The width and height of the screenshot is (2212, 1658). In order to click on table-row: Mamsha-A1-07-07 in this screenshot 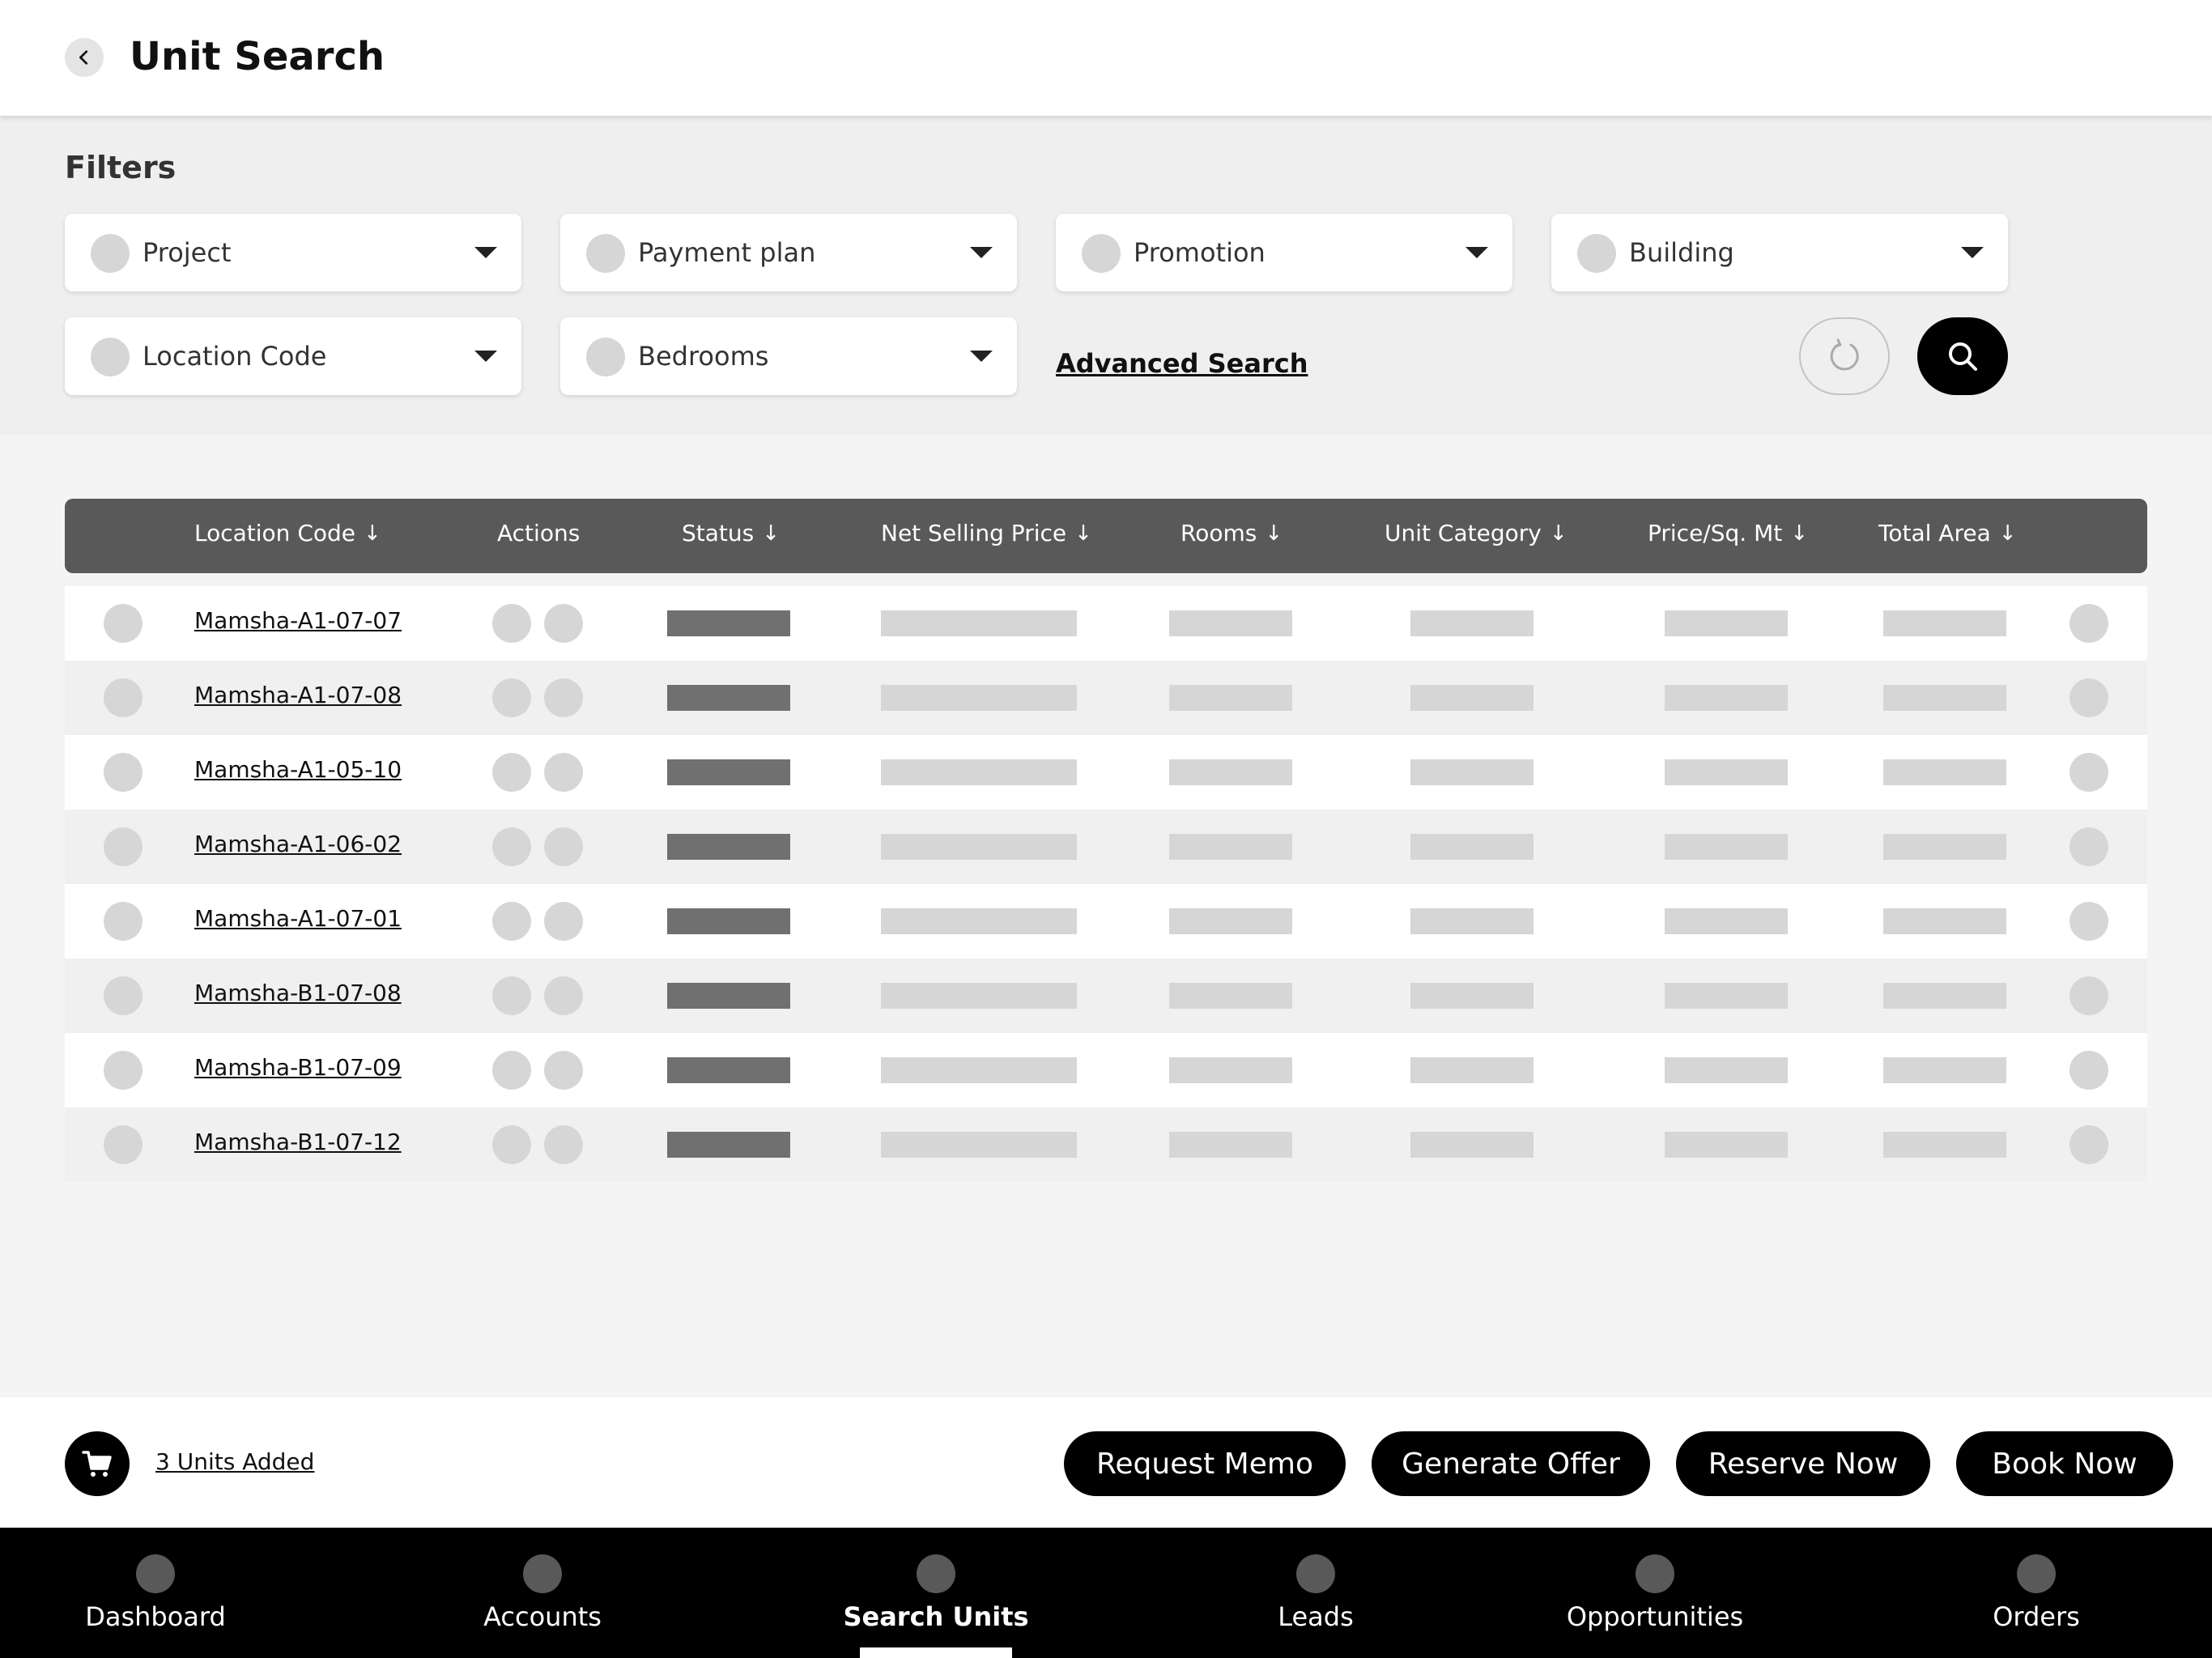, I will do `click(1106, 623)`.